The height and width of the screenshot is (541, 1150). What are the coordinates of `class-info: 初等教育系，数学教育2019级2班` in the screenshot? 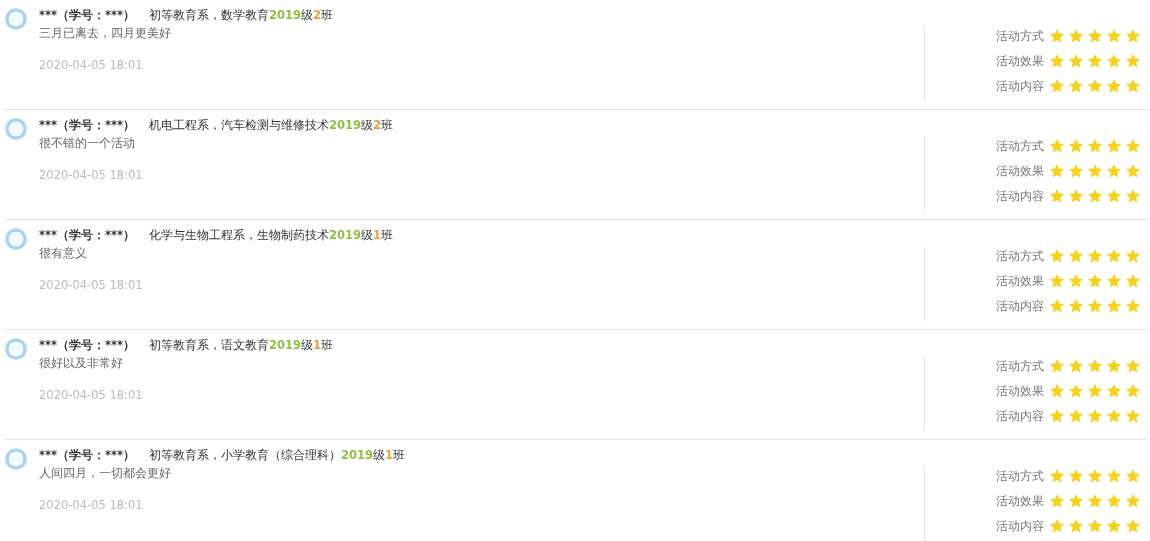 It's located at (241, 15).